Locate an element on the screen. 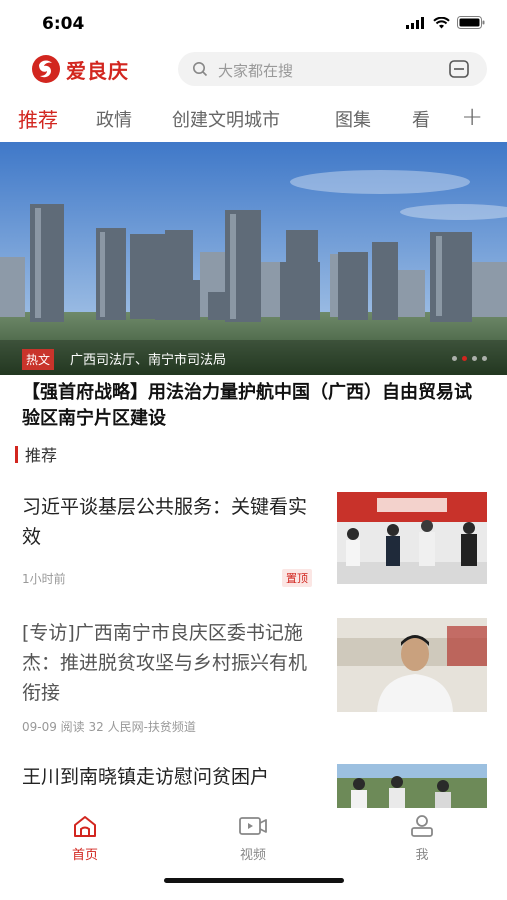  nav-video: 视频 is located at coordinates (253, 838).